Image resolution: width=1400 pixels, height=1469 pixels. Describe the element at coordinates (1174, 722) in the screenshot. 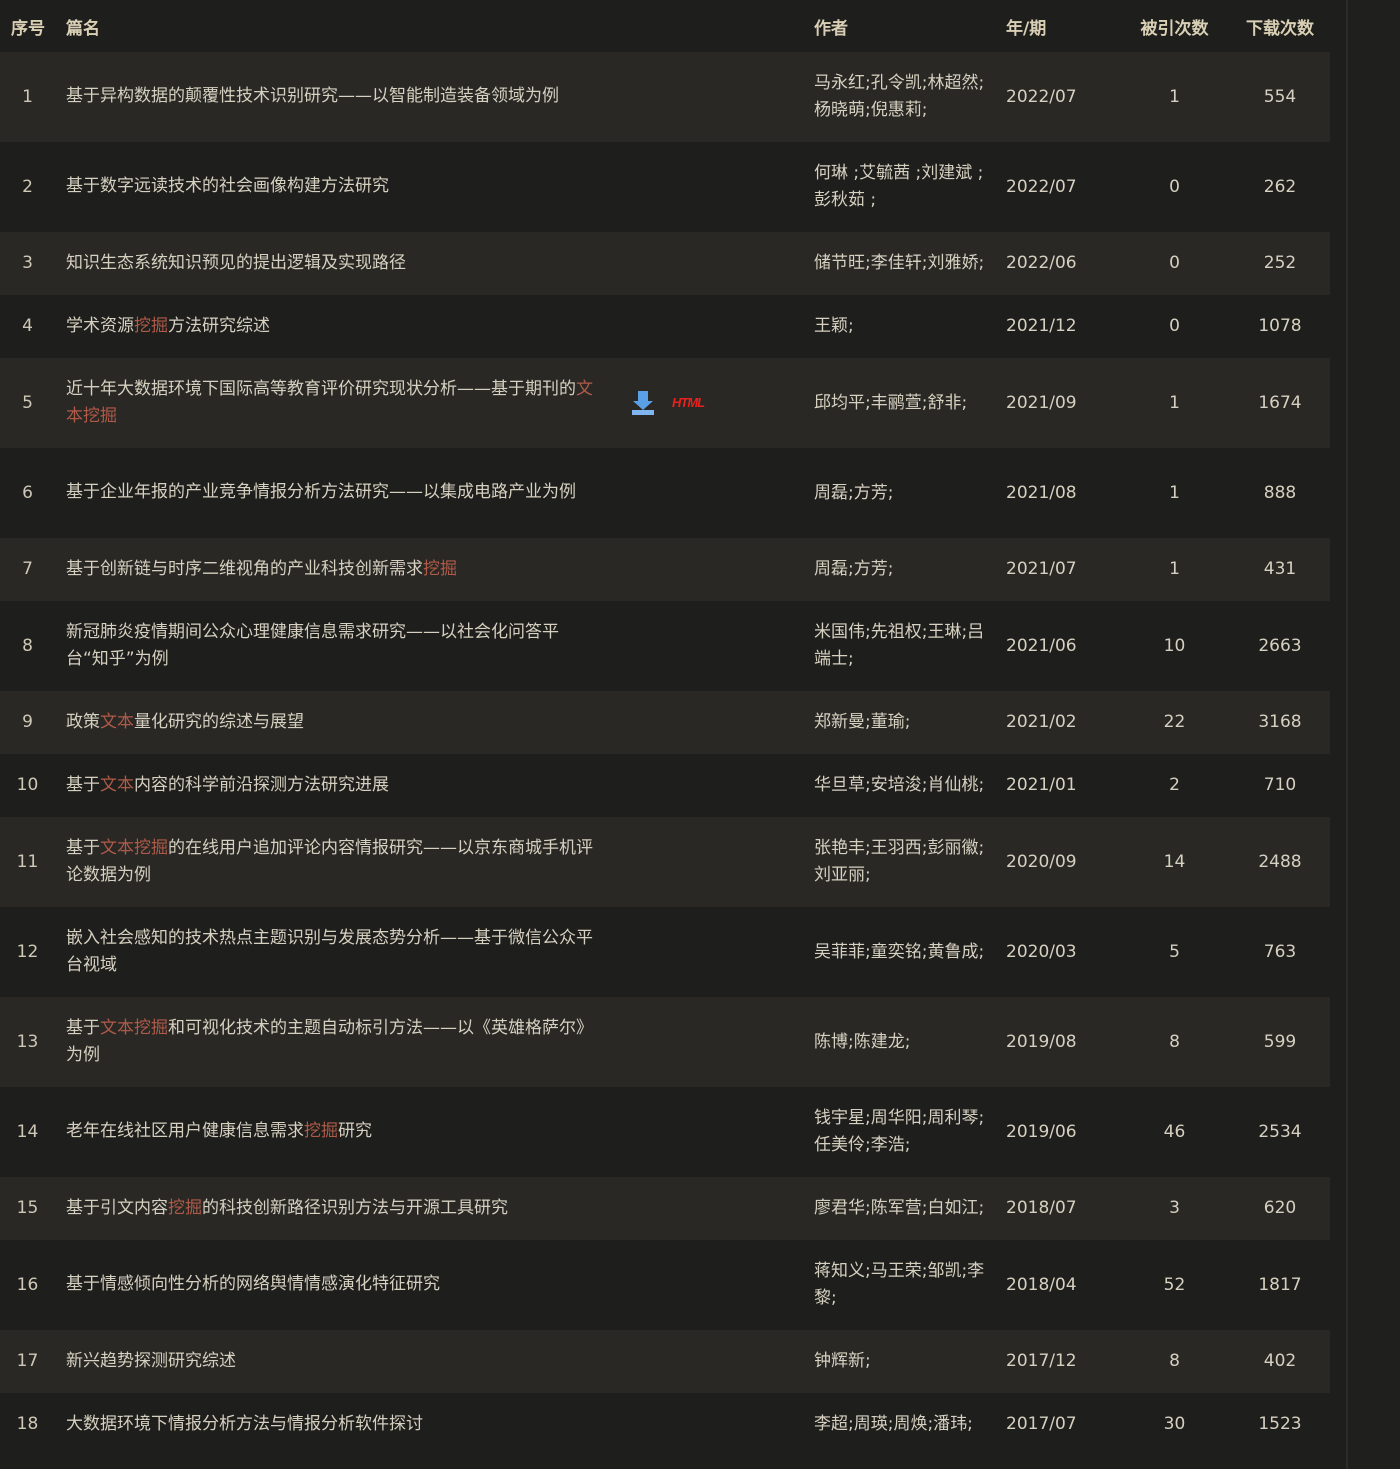

I see `cited-count: 22` at that location.